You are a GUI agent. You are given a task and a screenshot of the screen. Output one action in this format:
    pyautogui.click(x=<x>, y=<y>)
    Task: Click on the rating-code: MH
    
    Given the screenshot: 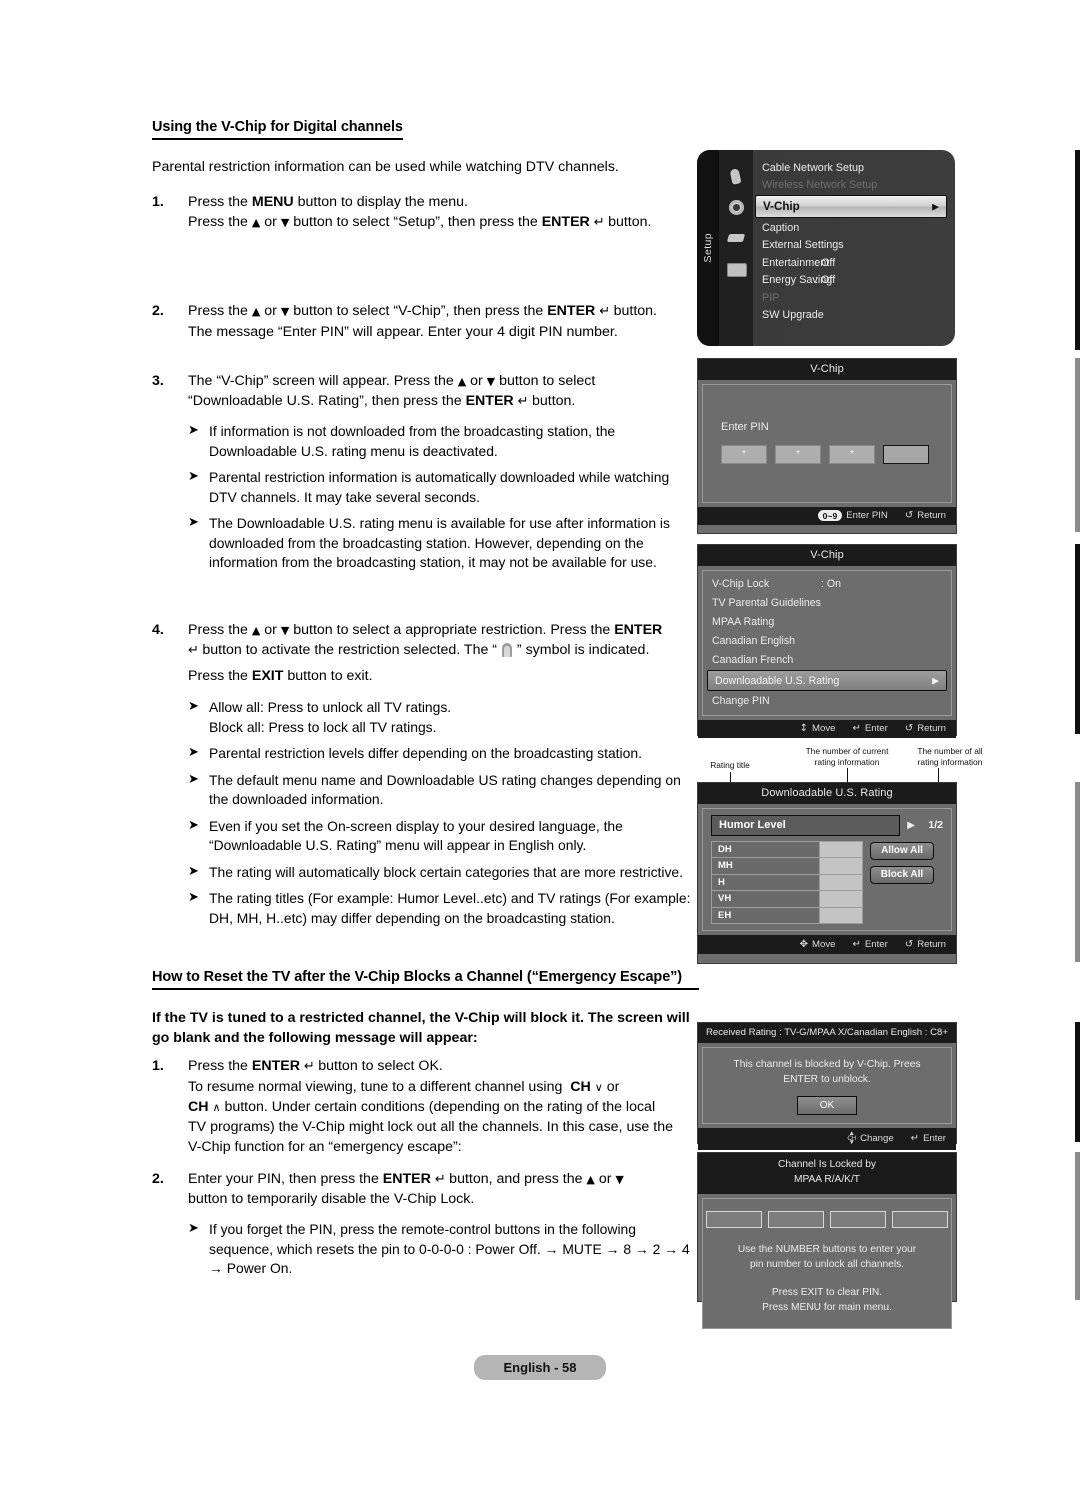 What is the action you would take?
    pyautogui.click(x=765, y=866)
    